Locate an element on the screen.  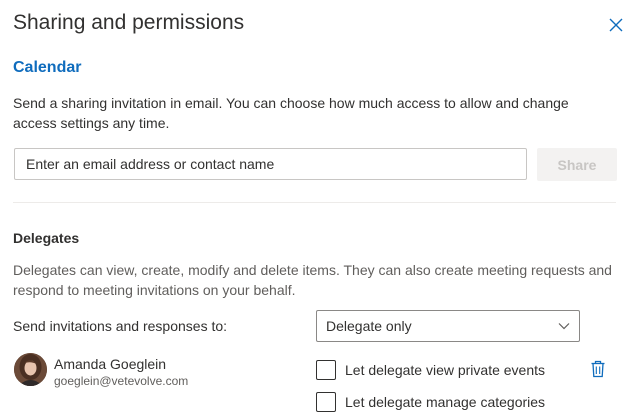
view-private-events-option: Let delegate view private events is located at coordinates (430, 370).